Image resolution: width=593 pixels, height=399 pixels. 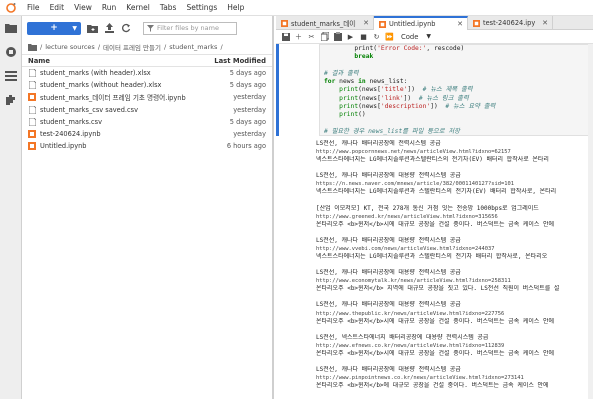 I want to click on filter-files-input: Filter files by name, so click(x=190, y=28).